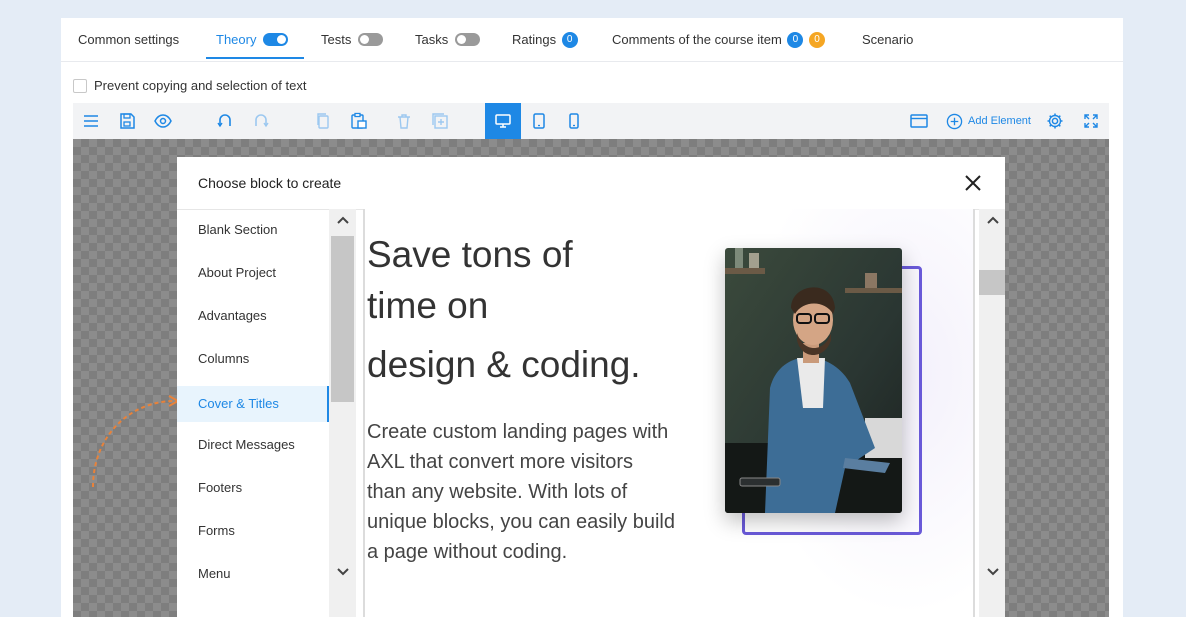 This screenshot has height=617, width=1186. What do you see at coordinates (253, 359) in the screenshot?
I see `category-columns: Columns` at bounding box center [253, 359].